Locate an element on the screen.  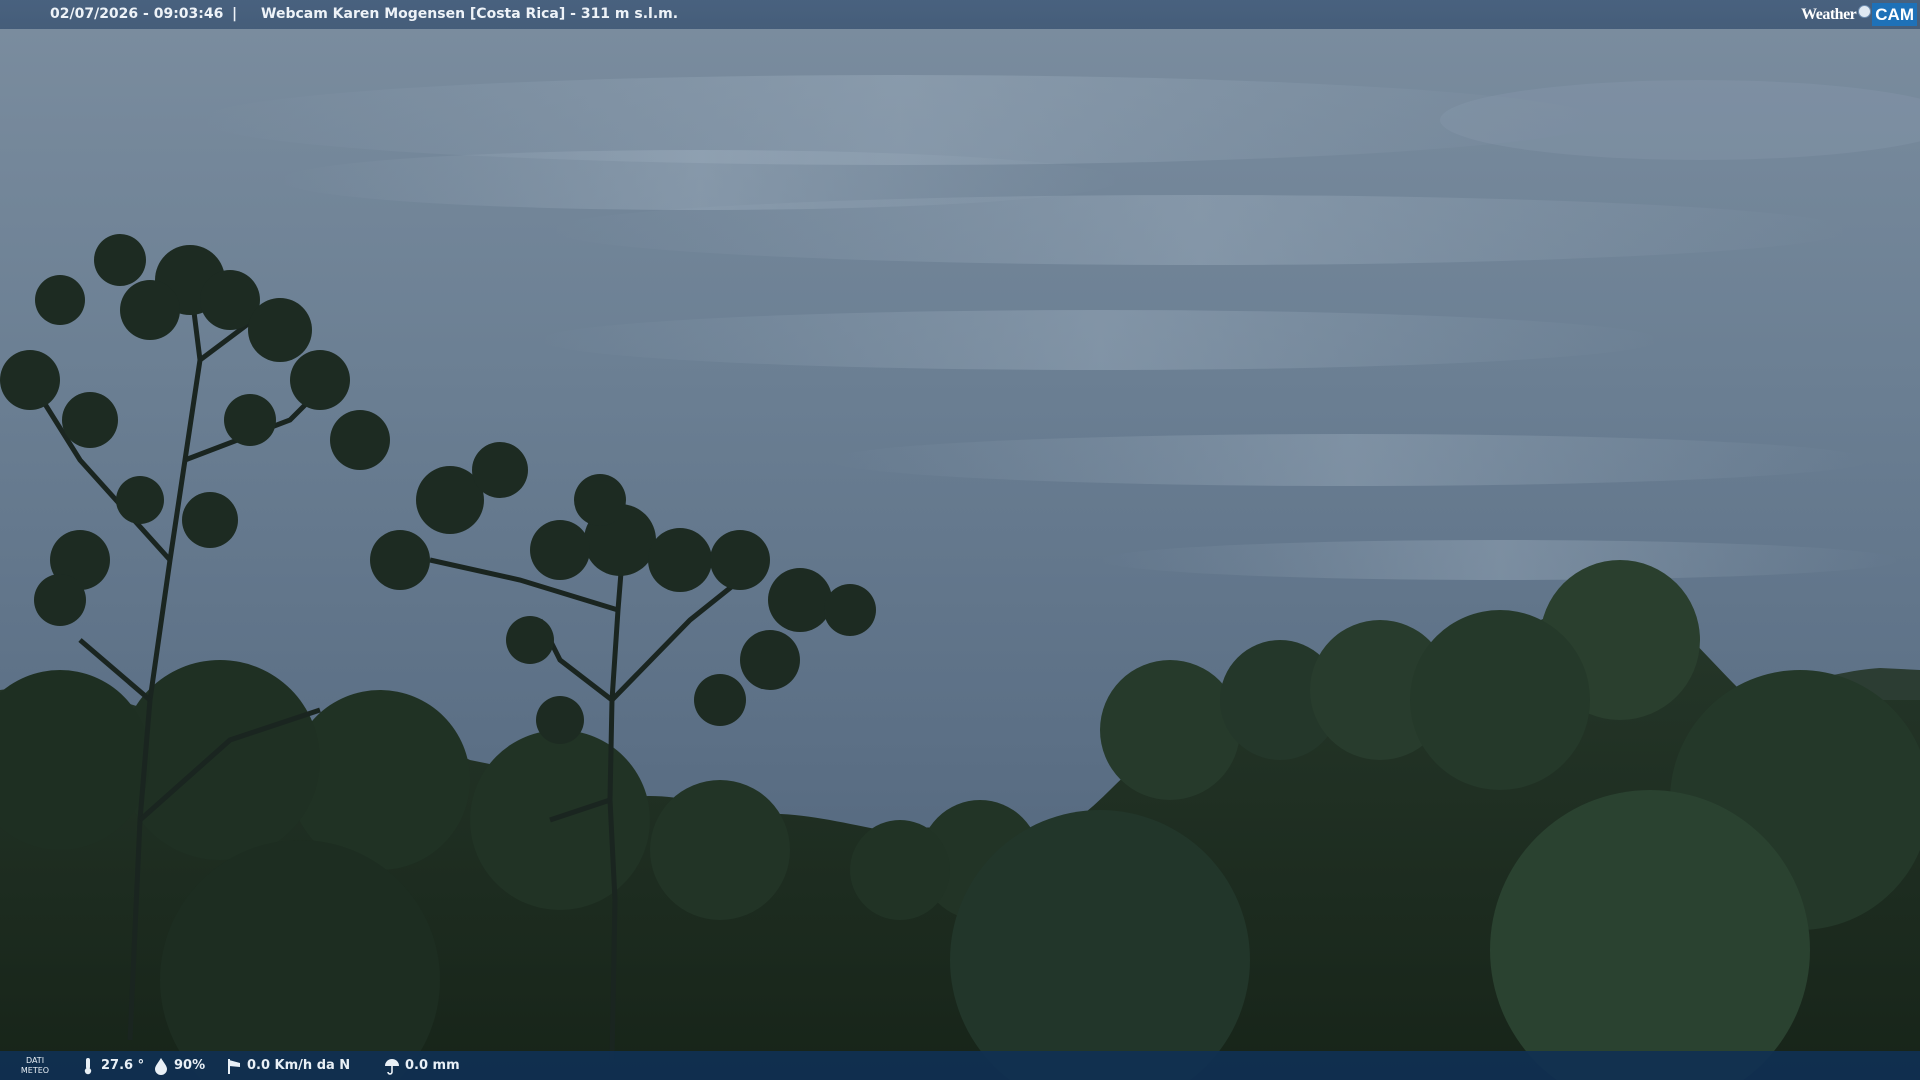
temperature-reading: 27.6 ° is located at coordinates (112, 1065).